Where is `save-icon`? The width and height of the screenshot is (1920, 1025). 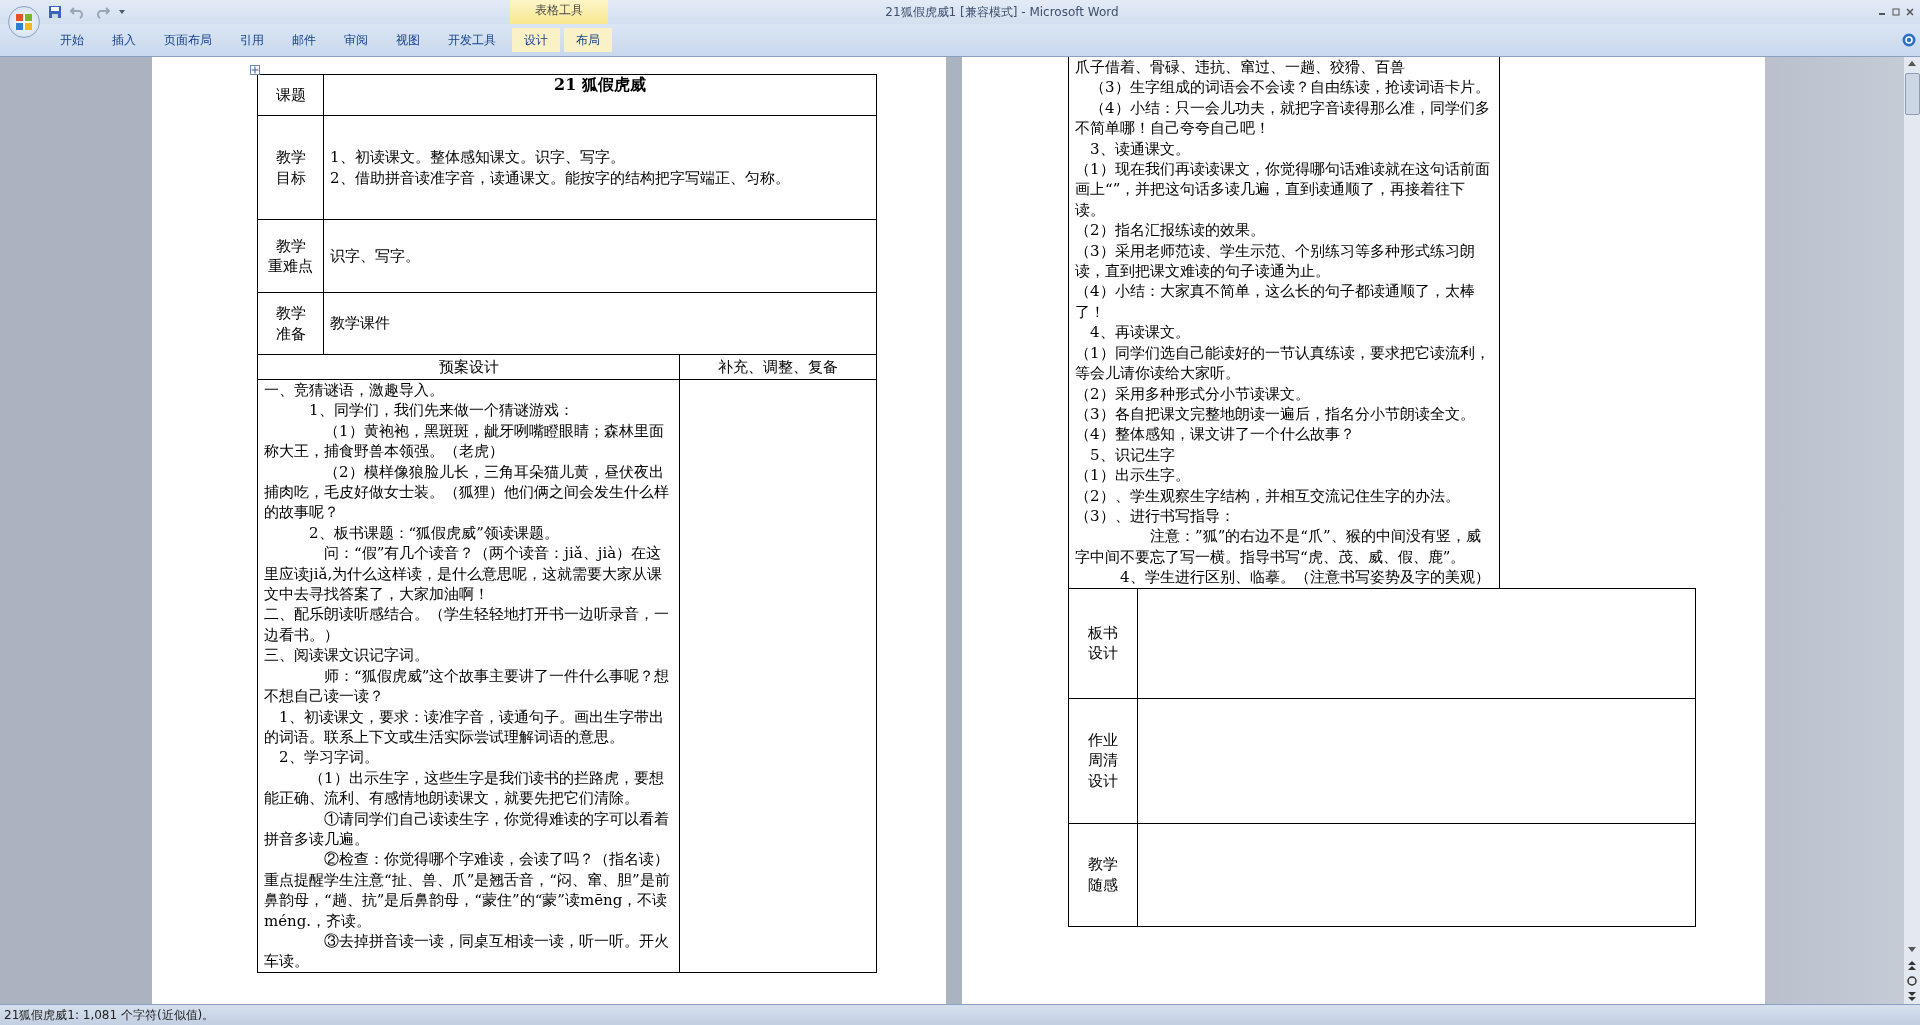 save-icon is located at coordinates (55, 12).